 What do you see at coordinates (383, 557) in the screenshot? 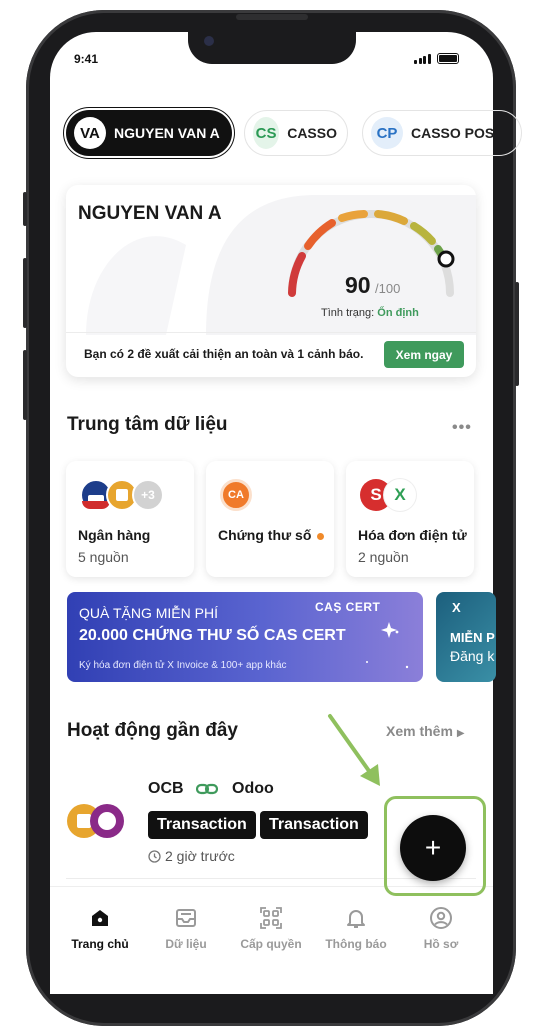
I see `data-card-subtitle: 2 nguồn` at bounding box center [383, 557].